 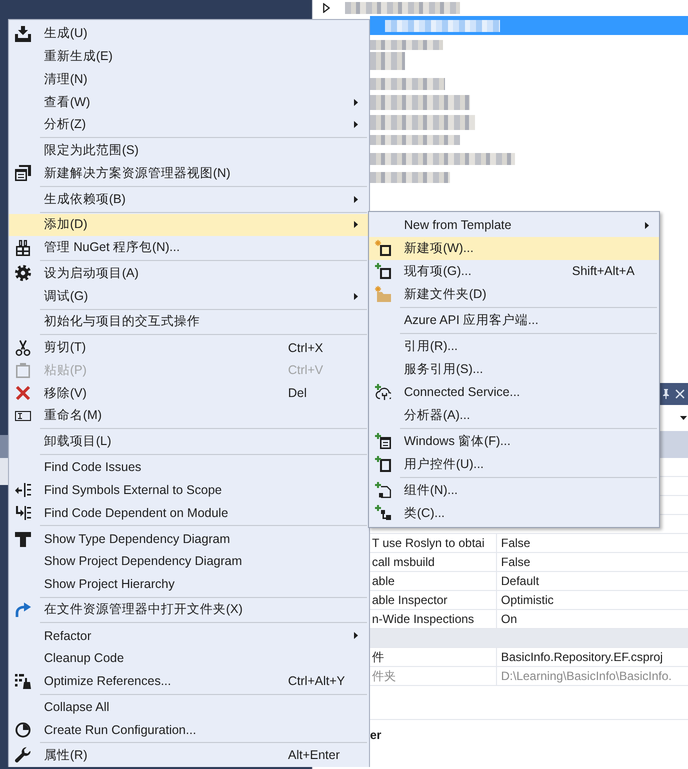 I want to click on add-form-icon, so click(x=382, y=441).